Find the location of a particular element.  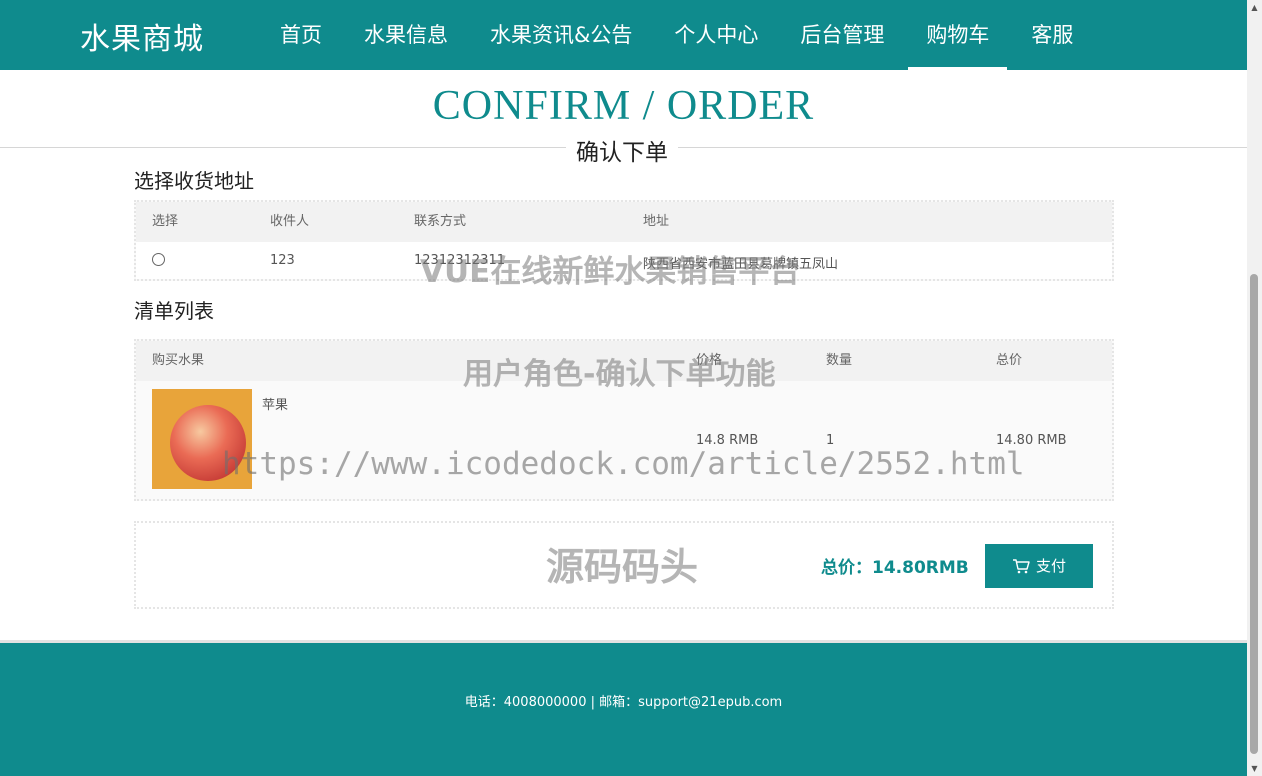

col-phone: 联系方式 is located at coordinates (440, 221).